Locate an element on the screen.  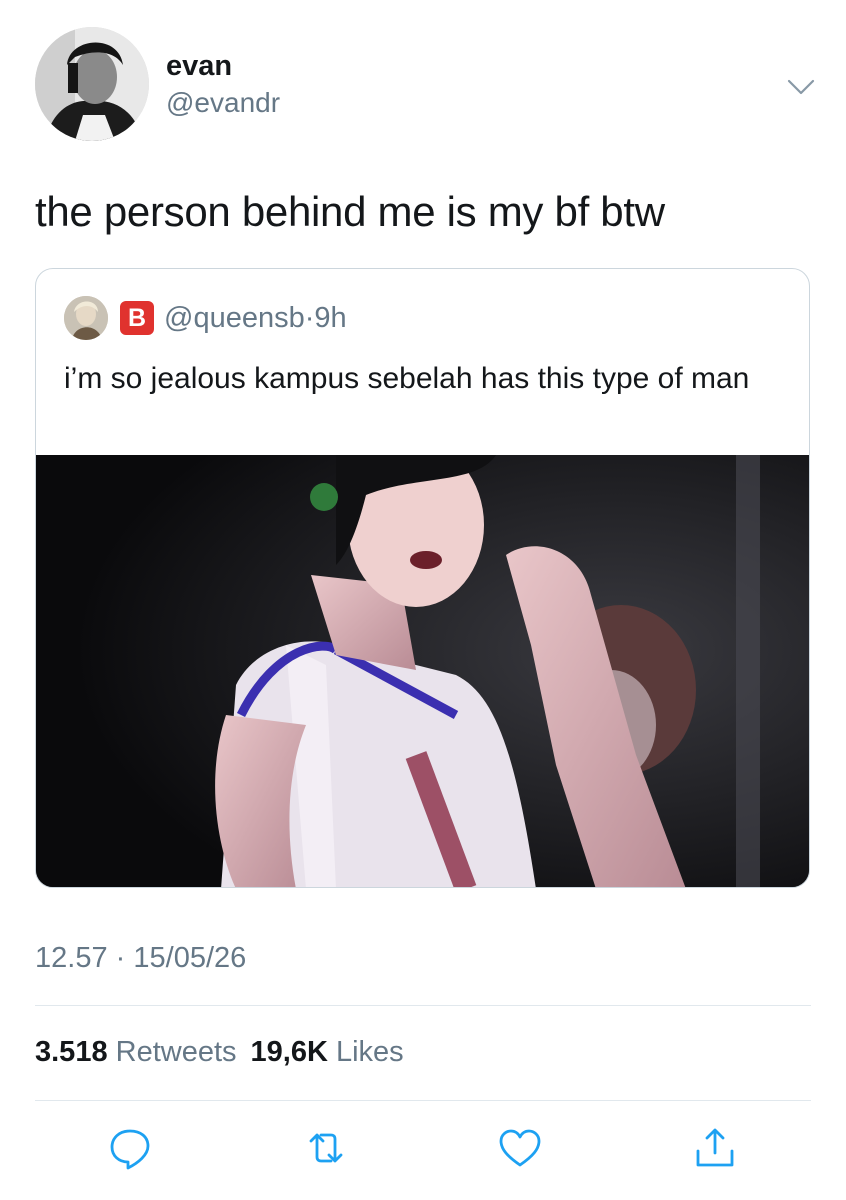
retweets-label: Retweets is located at coordinates (176, 1052).